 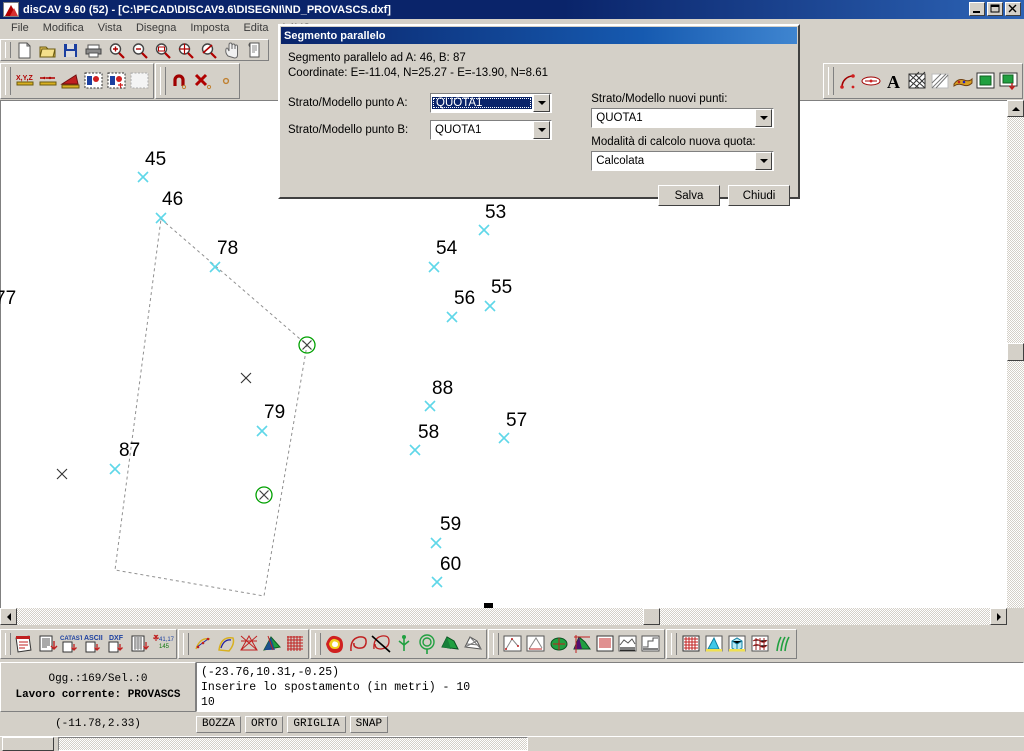 What do you see at coordinates (1015, 352) in the screenshot?
I see `vertical-scroll-thumb` at bounding box center [1015, 352].